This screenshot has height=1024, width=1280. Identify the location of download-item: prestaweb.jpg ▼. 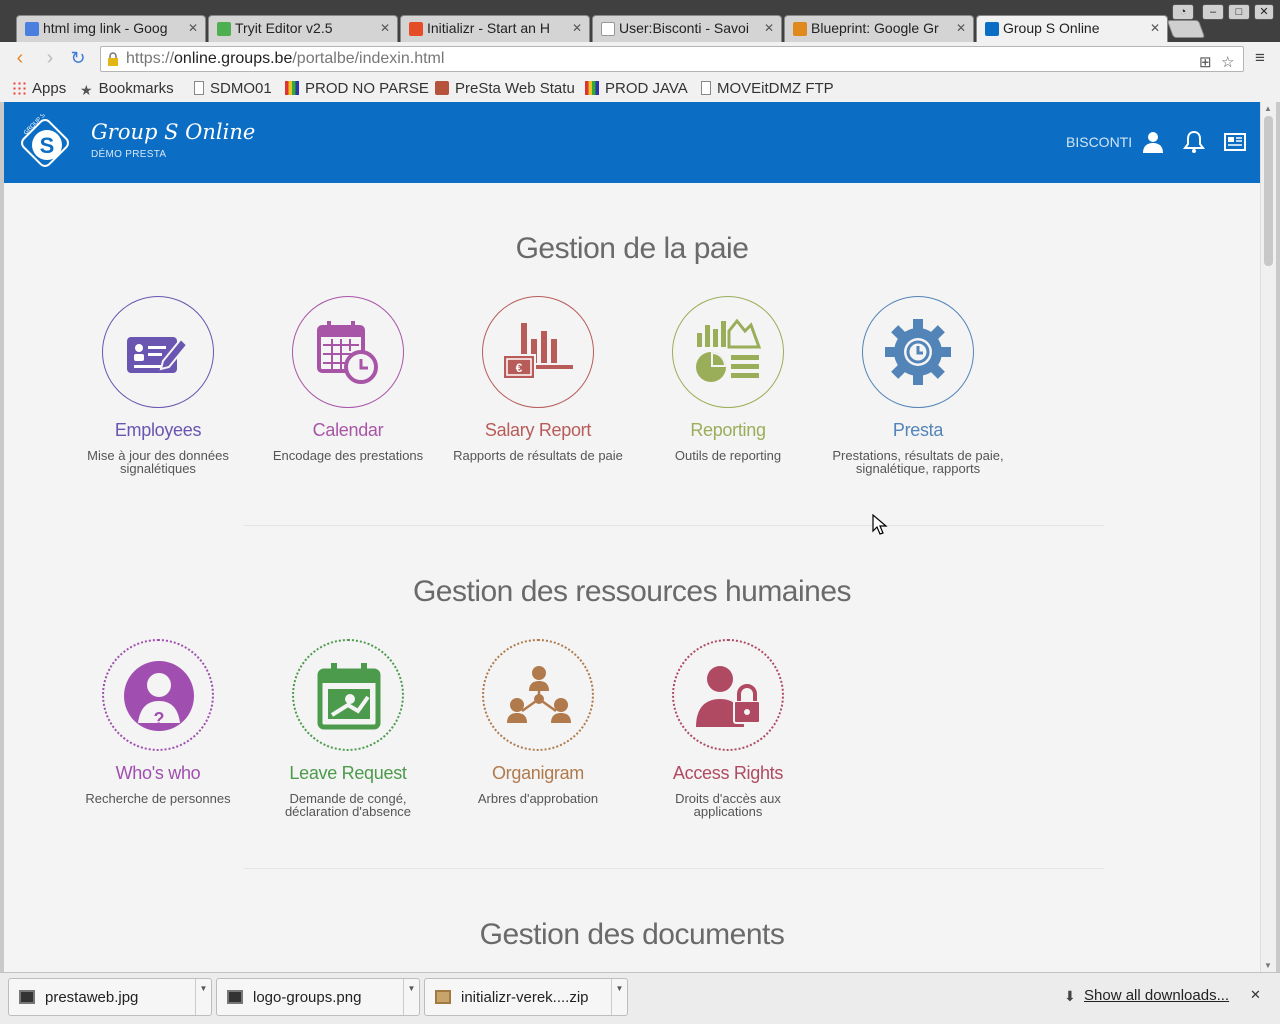
(110, 997).